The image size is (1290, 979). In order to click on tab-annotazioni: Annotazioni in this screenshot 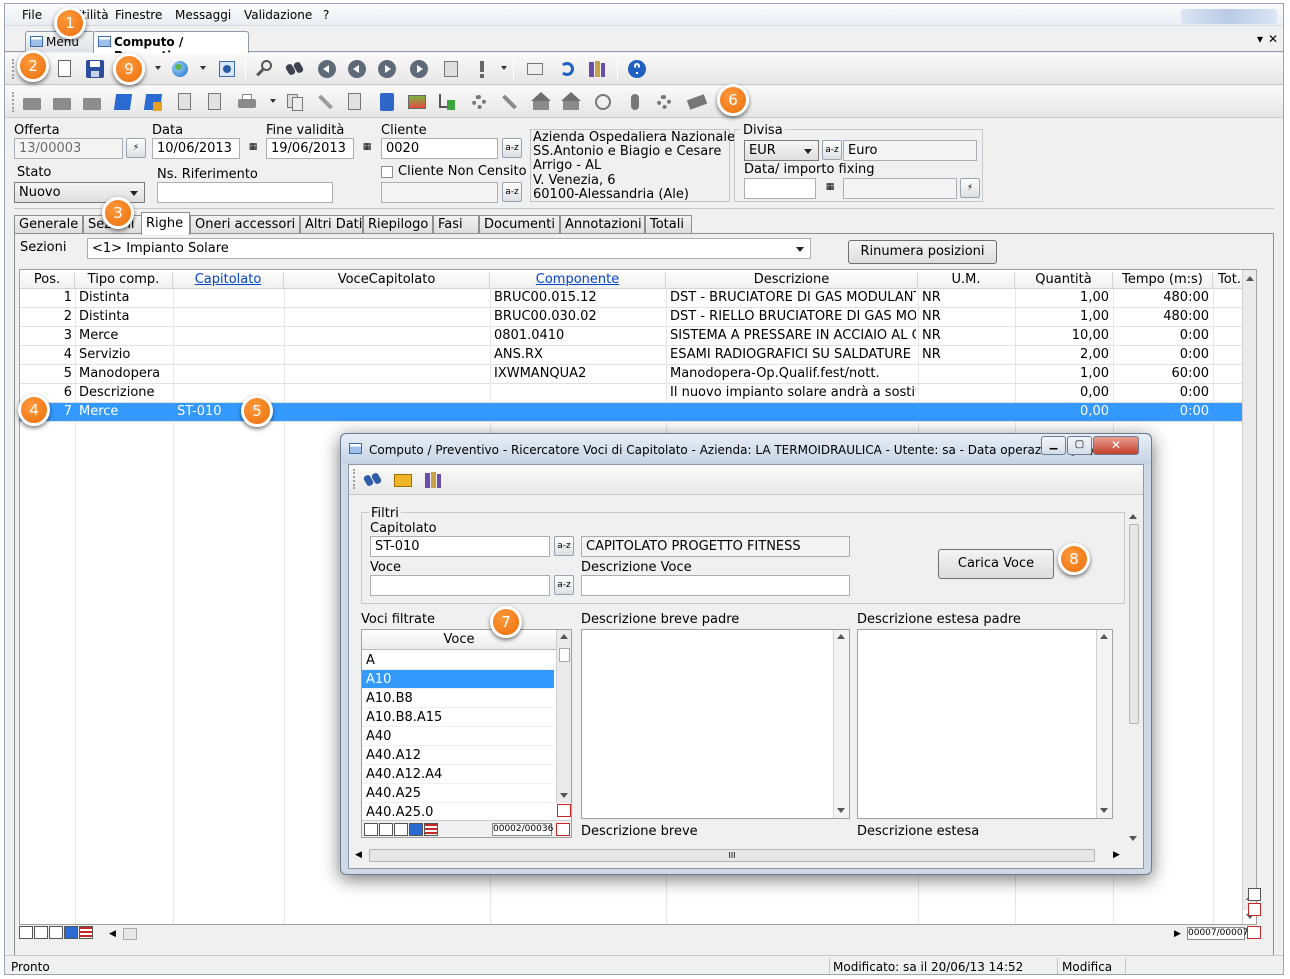, I will do `click(602, 224)`.